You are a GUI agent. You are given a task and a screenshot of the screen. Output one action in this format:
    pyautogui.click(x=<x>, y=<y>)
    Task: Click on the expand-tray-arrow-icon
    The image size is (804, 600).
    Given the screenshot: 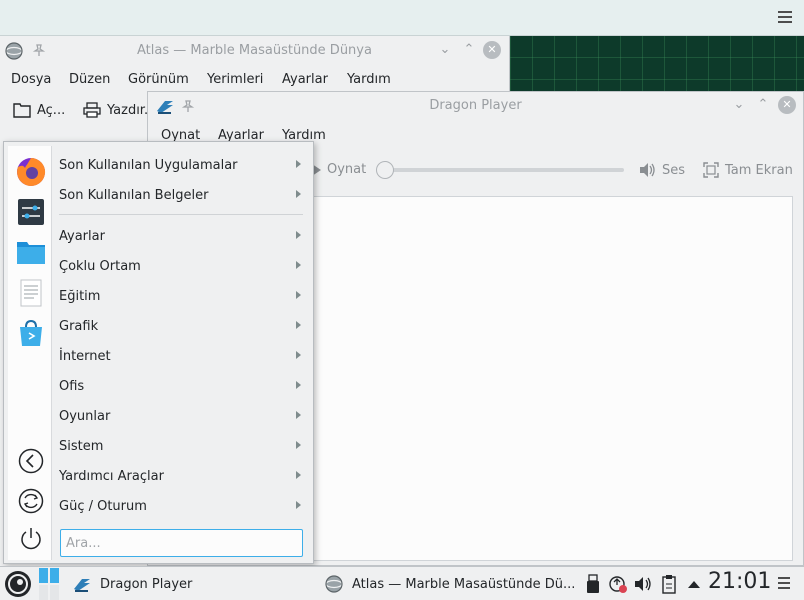 What is the action you would take?
    pyautogui.click(x=694, y=584)
    